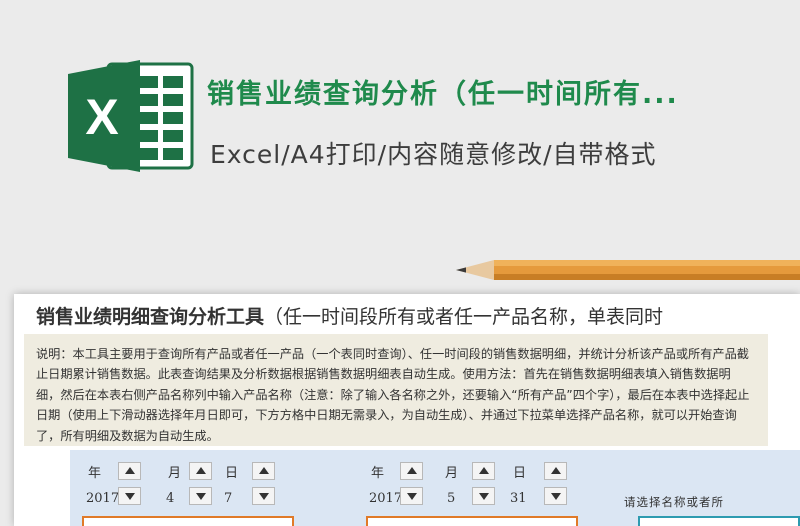 The width and height of the screenshot is (800, 526). Describe the element at coordinates (433, 154) in the screenshot. I see `banner-subtitle: Excel/A4打印/内容随意修改/自带格式` at that location.